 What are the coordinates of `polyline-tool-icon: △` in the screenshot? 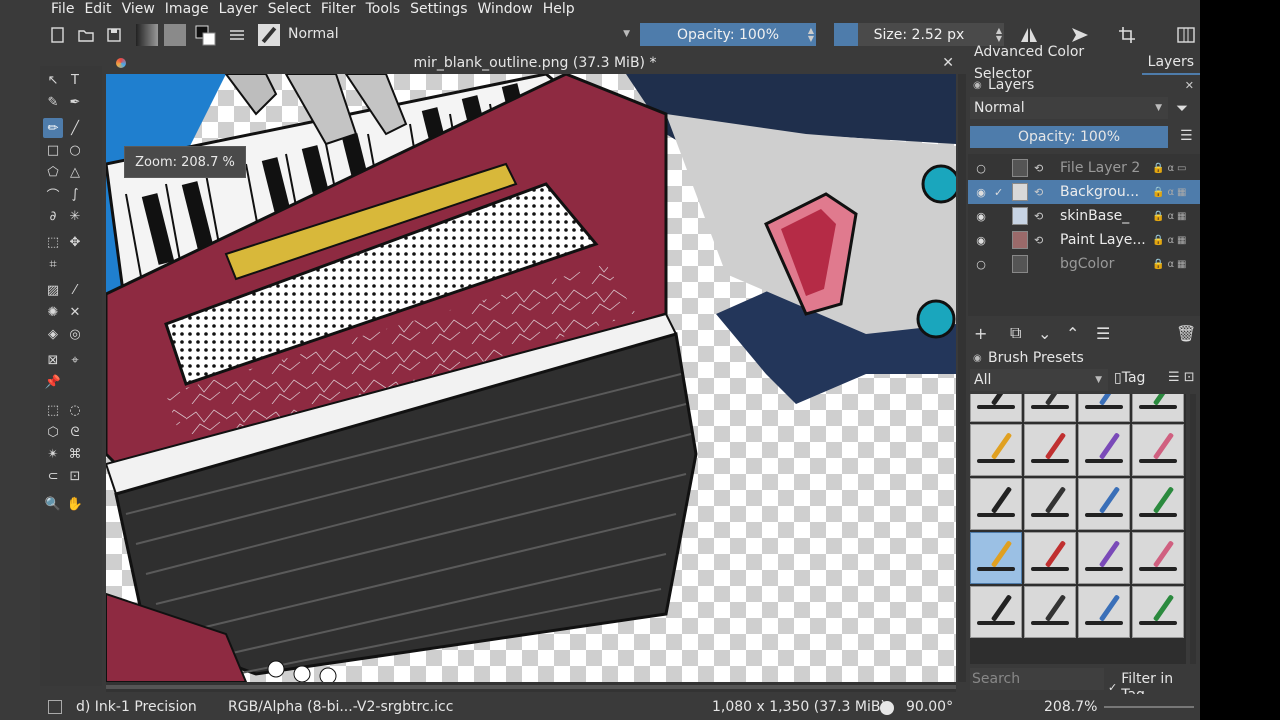 It's located at (75, 172).